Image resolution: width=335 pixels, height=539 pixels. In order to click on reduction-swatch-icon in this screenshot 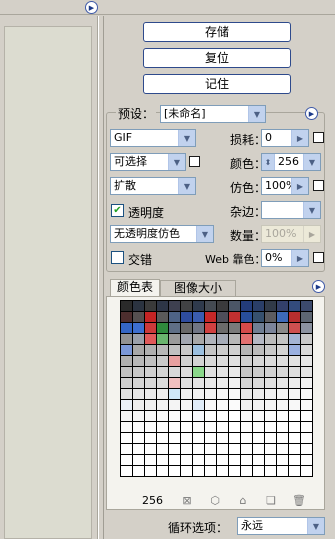, I will do `click(194, 161)`.